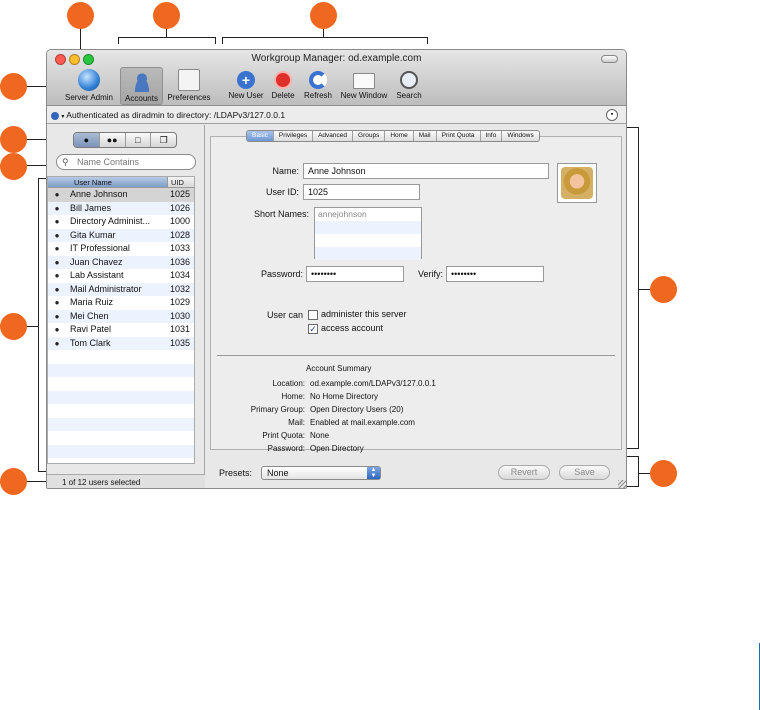 The width and height of the screenshot is (760, 710). I want to click on revert-button: Revert, so click(524, 472).